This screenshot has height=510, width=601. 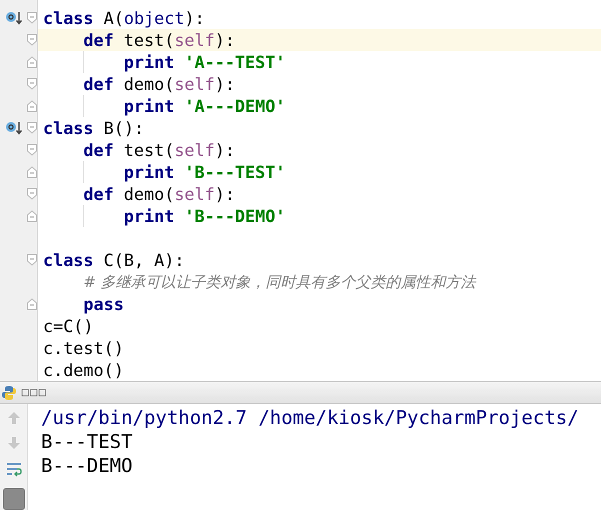 What do you see at coordinates (13, 418) in the screenshot?
I see `up-arrow-icon` at bounding box center [13, 418].